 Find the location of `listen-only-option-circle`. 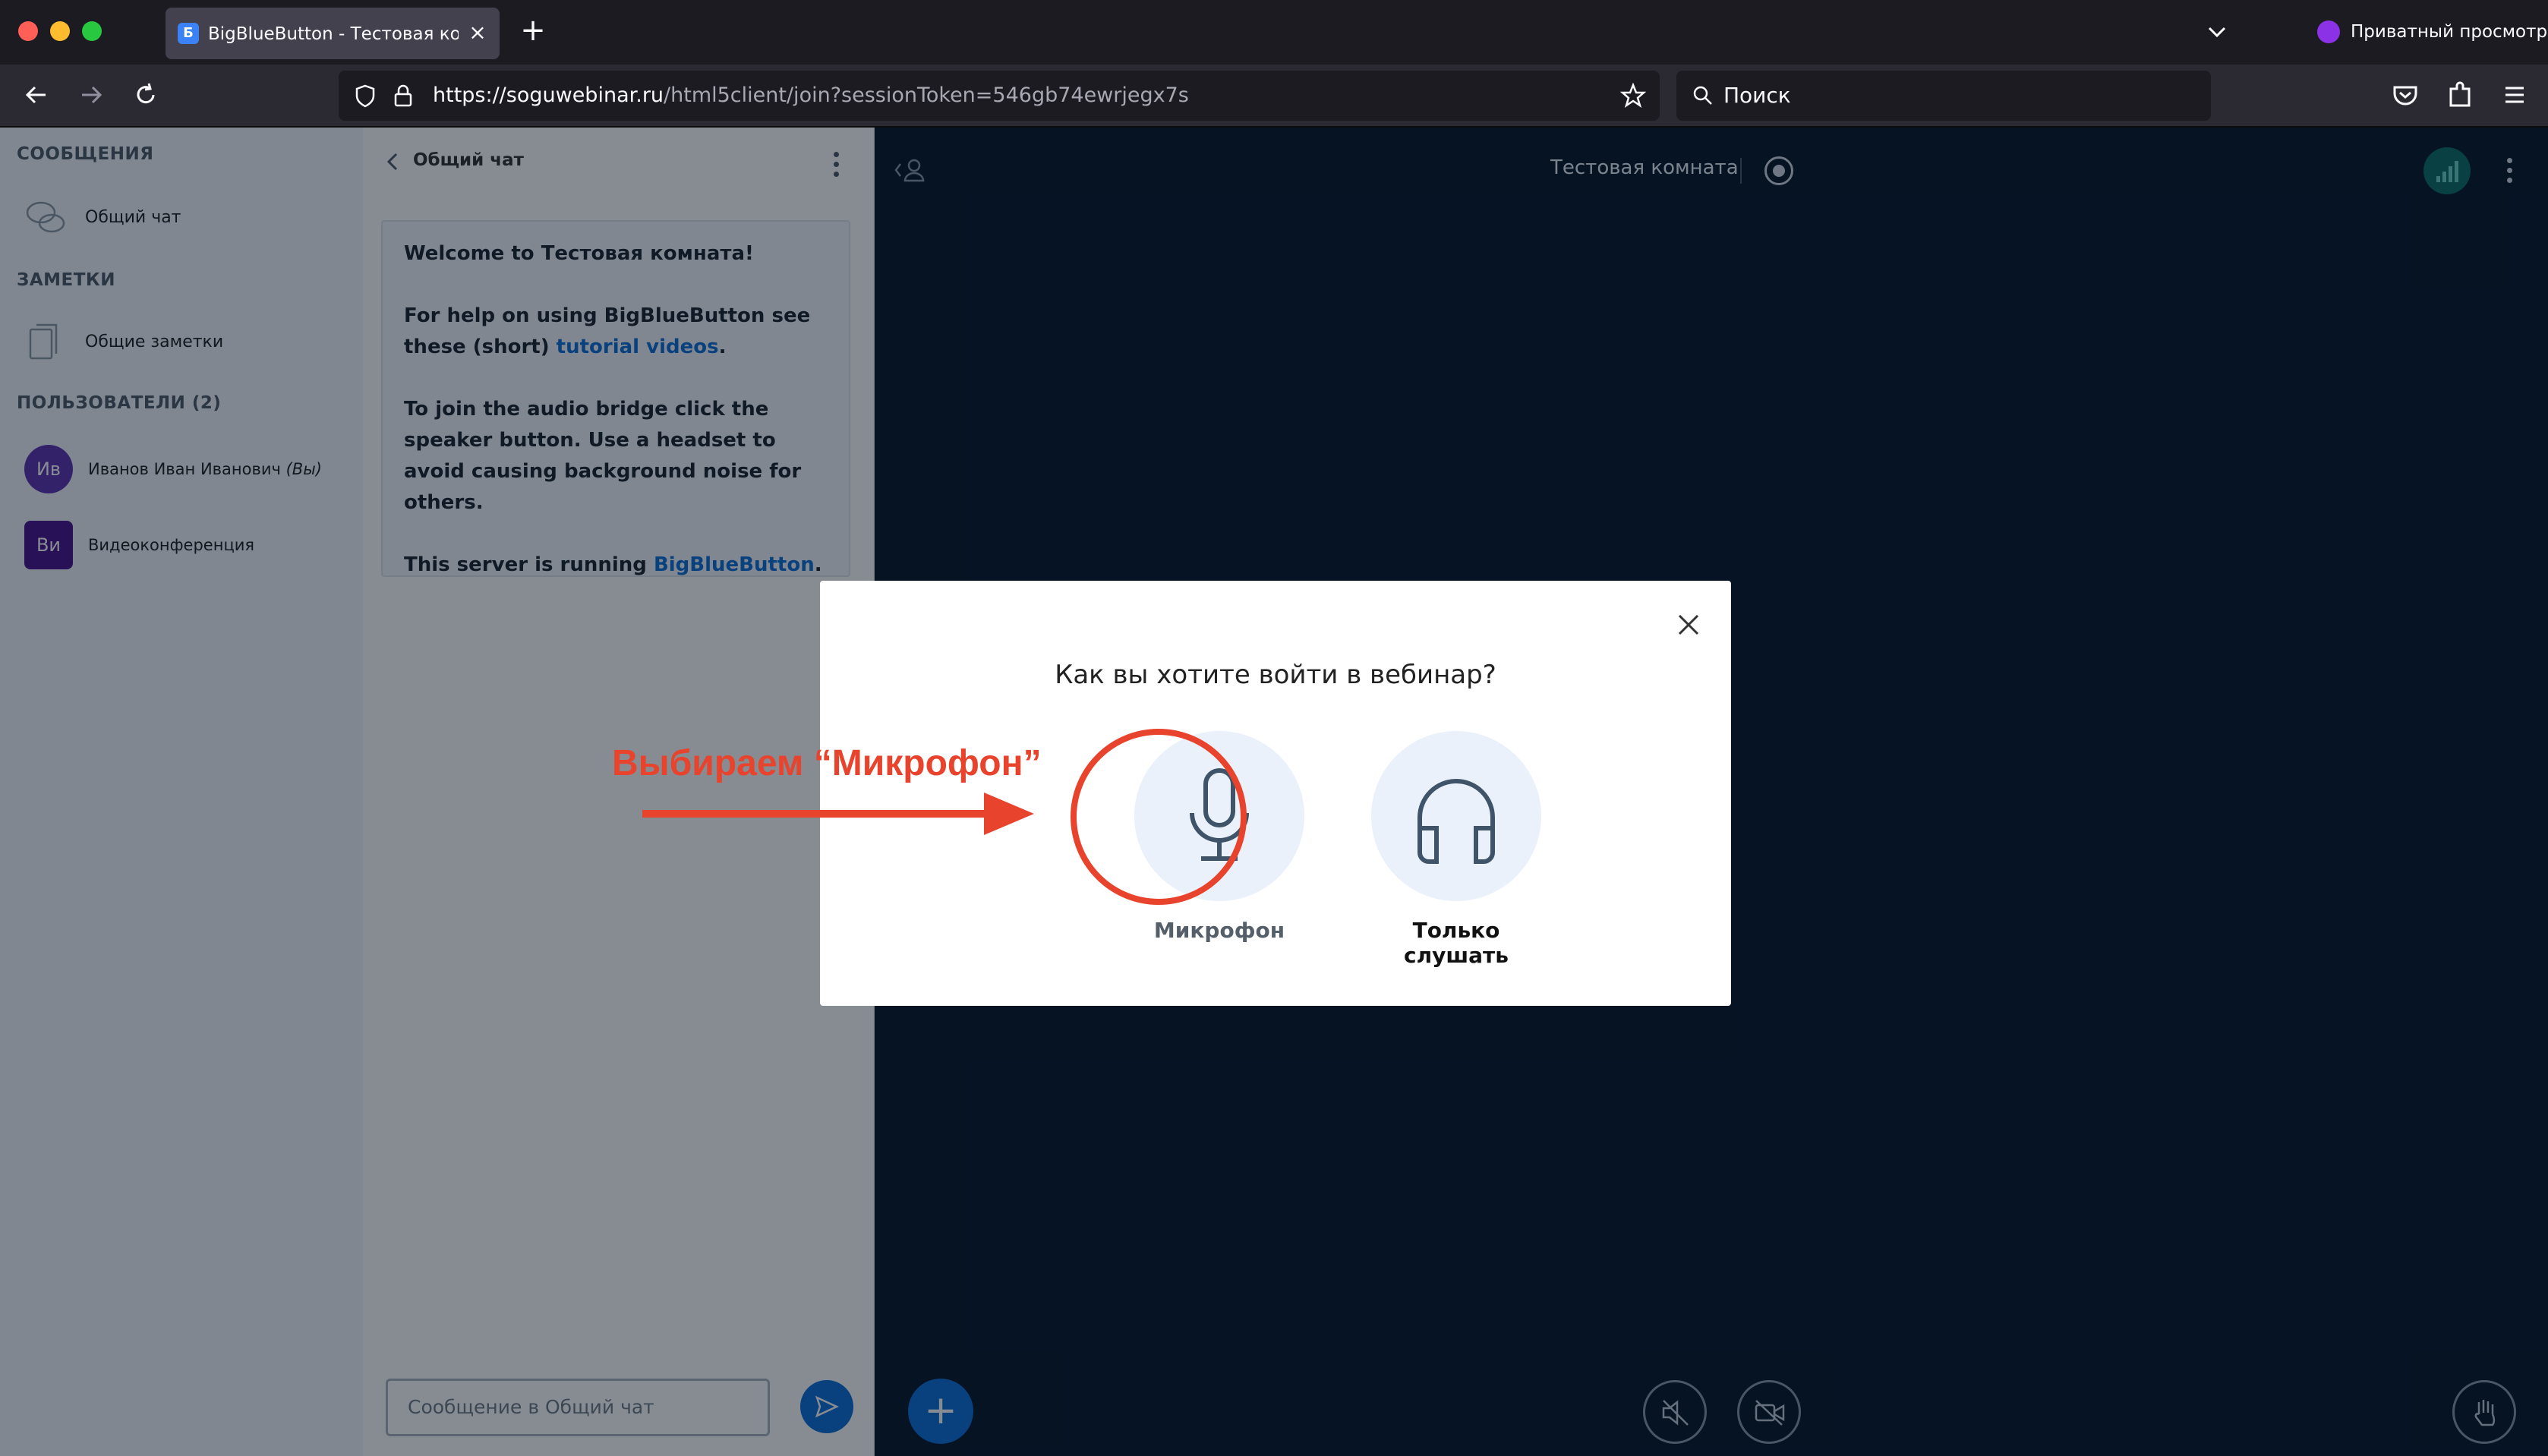

listen-only-option-circle is located at coordinates (1456, 816).